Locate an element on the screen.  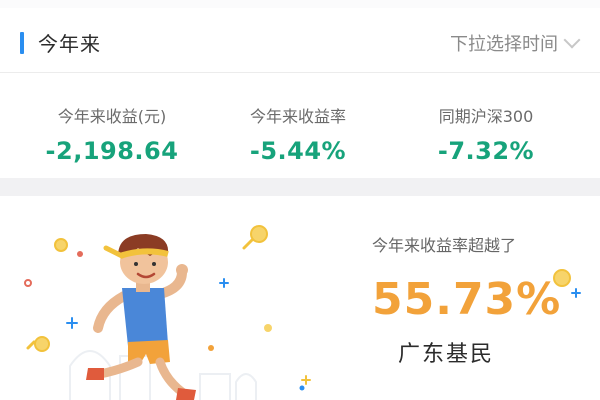
time-range-dropdown: 下拉选择时间 is located at coordinates (515, 43).